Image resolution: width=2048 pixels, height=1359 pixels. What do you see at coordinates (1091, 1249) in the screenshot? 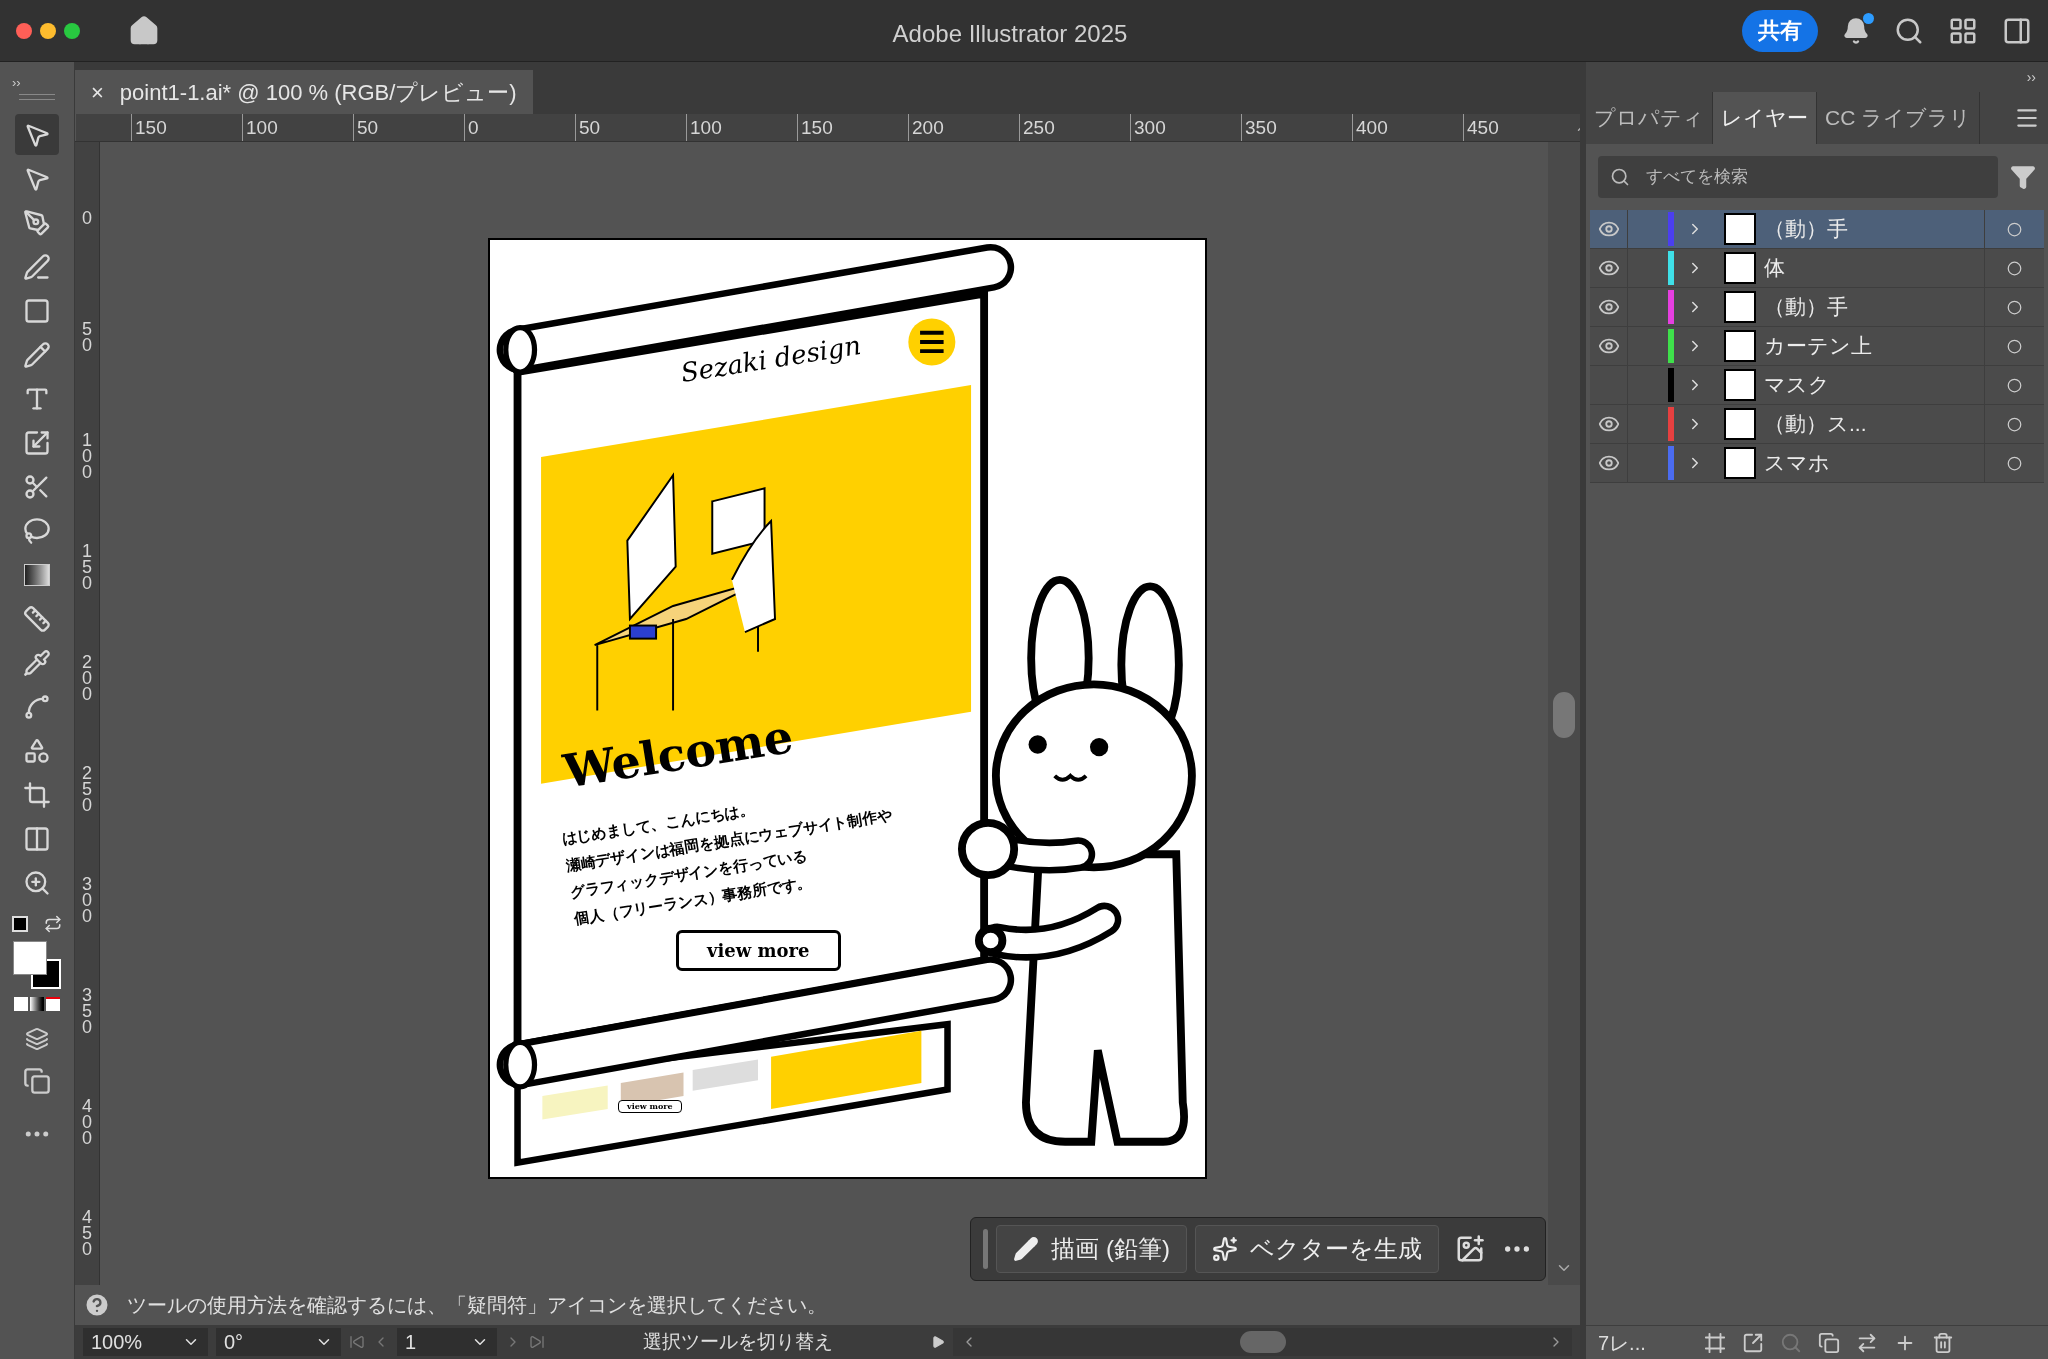
I see `draw-pencil-button: 描画 (鉛筆)` at bounding box center [1091, 1249].